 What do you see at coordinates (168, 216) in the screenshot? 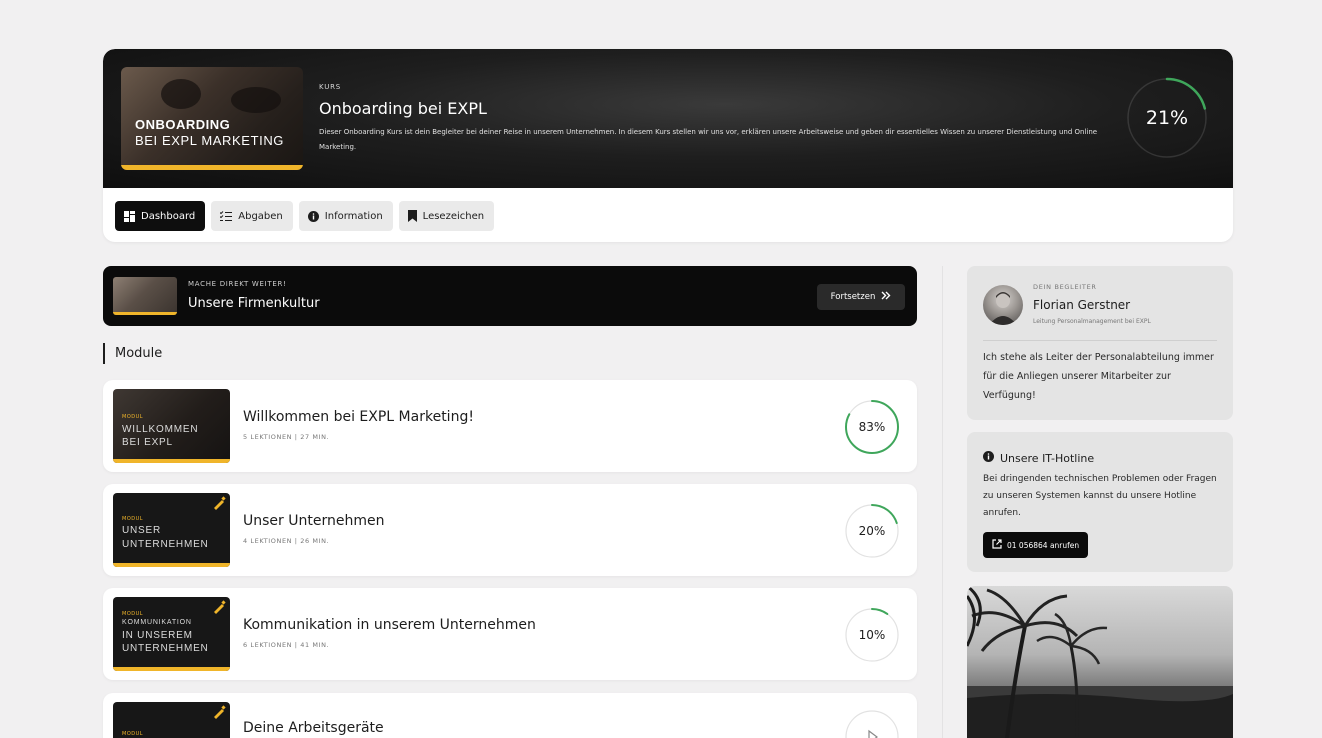
I see `tab-dashboard-label: Dashboard` at bounding box center [168, 216].